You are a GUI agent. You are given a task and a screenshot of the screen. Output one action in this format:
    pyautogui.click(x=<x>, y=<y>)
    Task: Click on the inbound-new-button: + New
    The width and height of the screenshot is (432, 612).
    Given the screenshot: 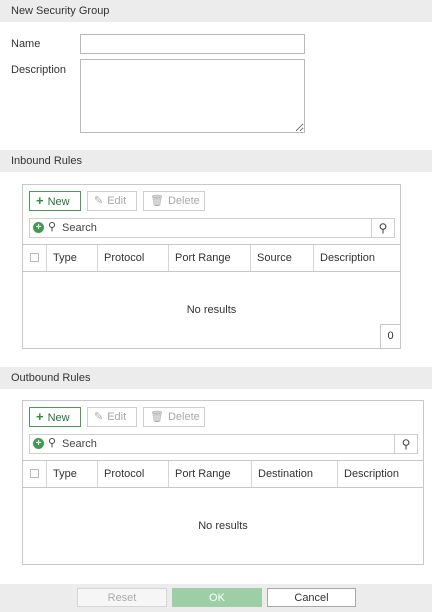 What is the action you would take?
    pyautogui.click(x=55, y=201)
    